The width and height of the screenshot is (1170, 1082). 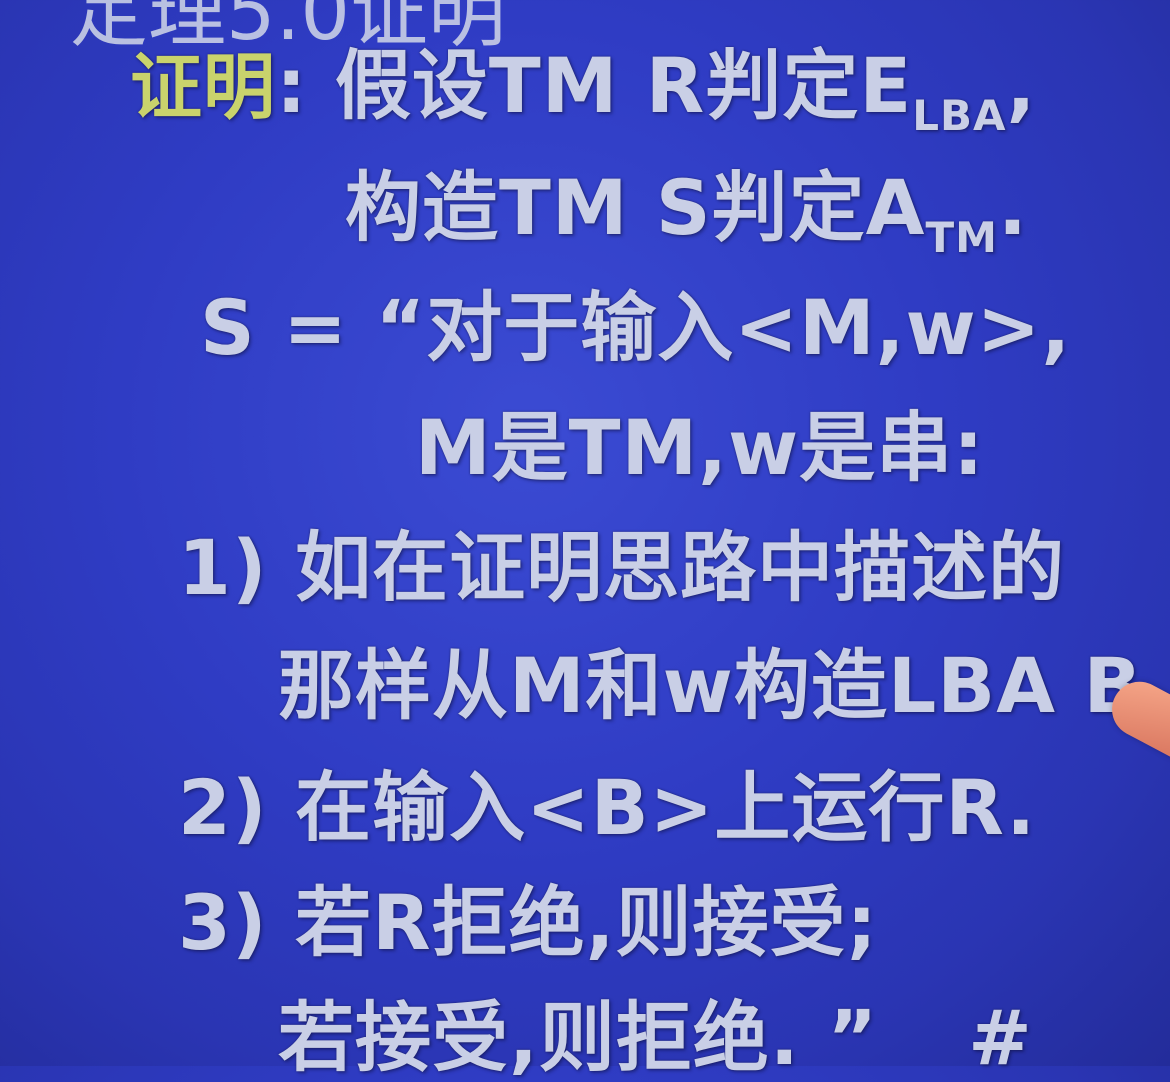 I want to click on definition-line-input: M是TM,w是串:, so click(x=700, y=447).